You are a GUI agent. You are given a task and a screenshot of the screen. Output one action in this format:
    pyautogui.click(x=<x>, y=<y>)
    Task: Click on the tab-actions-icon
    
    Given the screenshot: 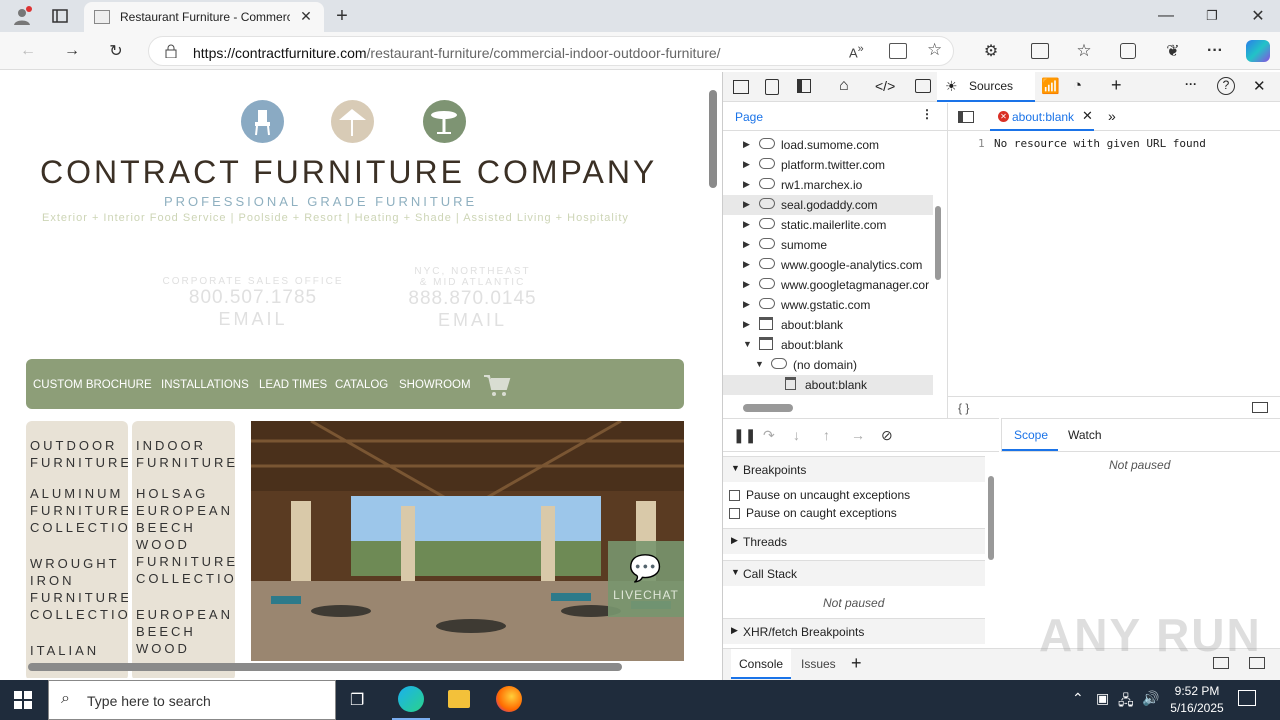 What is the action you would take?
    pyautogui.click(x=60, y=16)
    